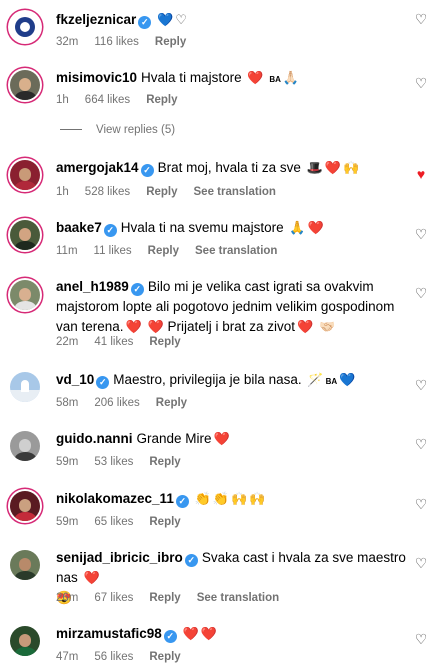 This screenshot has height=672, width=442. I want to click on comment-meta: 59m 65 likes Reply, so click(126, 522).